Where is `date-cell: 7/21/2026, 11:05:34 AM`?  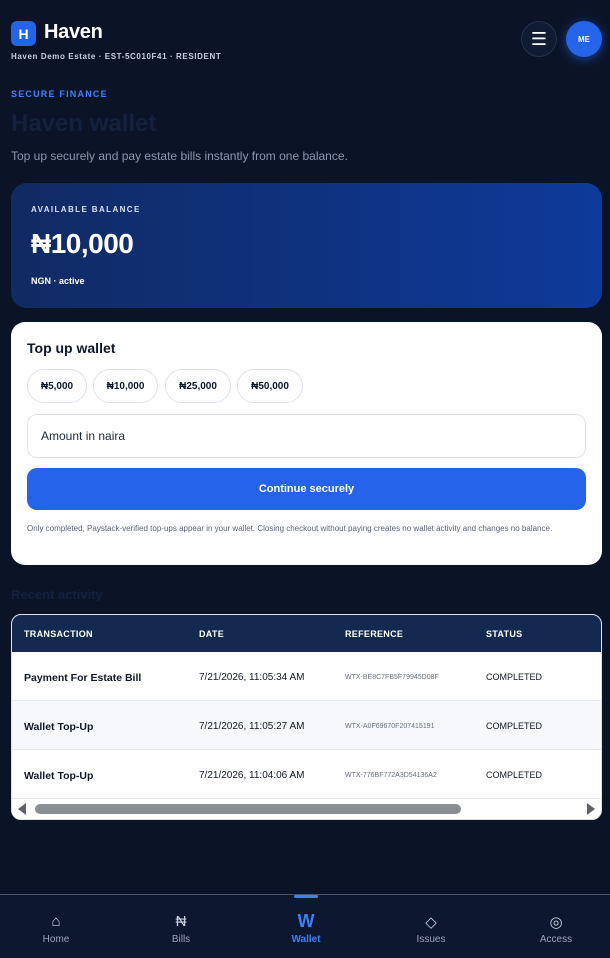
date-cell: 7/21/2026, 11:05:34 AM is located at coordinates (252, 677).